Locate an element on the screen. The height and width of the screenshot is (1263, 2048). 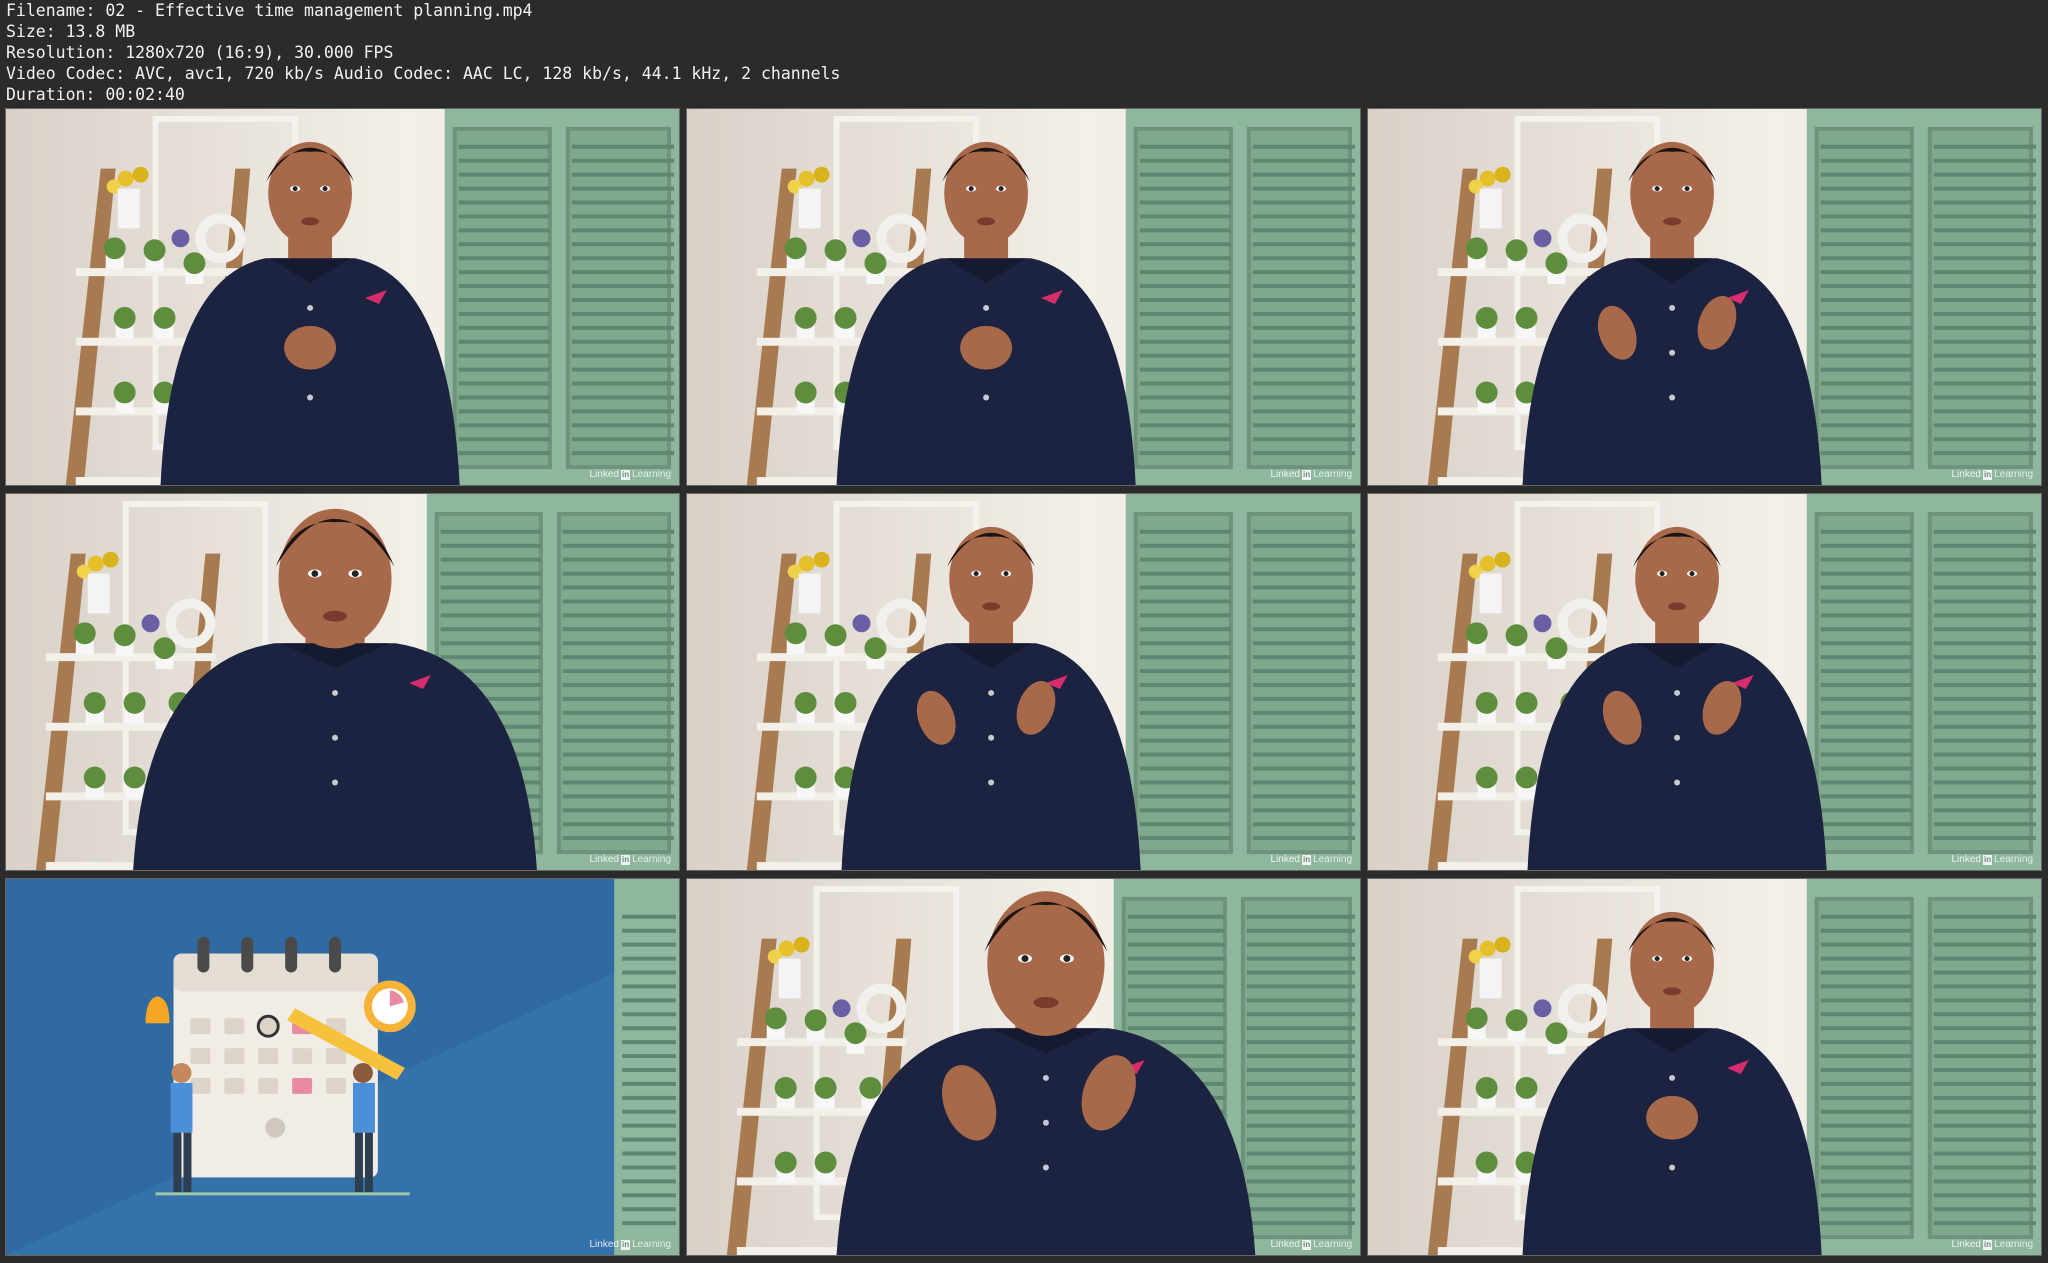
thumbnail-2: Linked in Learning is located at coordinates (1023, 297).